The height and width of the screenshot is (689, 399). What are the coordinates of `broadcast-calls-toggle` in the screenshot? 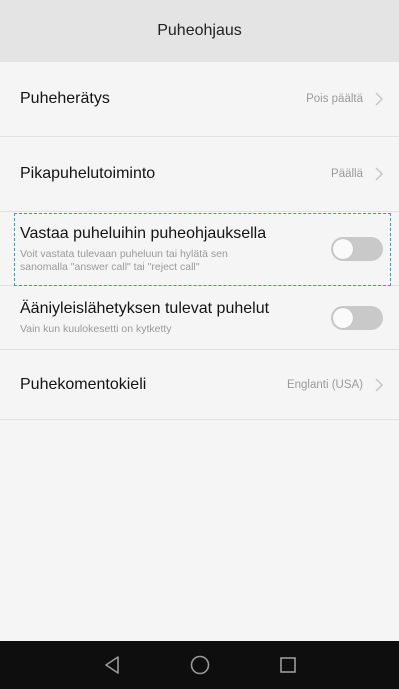 It's located at (357, 317).